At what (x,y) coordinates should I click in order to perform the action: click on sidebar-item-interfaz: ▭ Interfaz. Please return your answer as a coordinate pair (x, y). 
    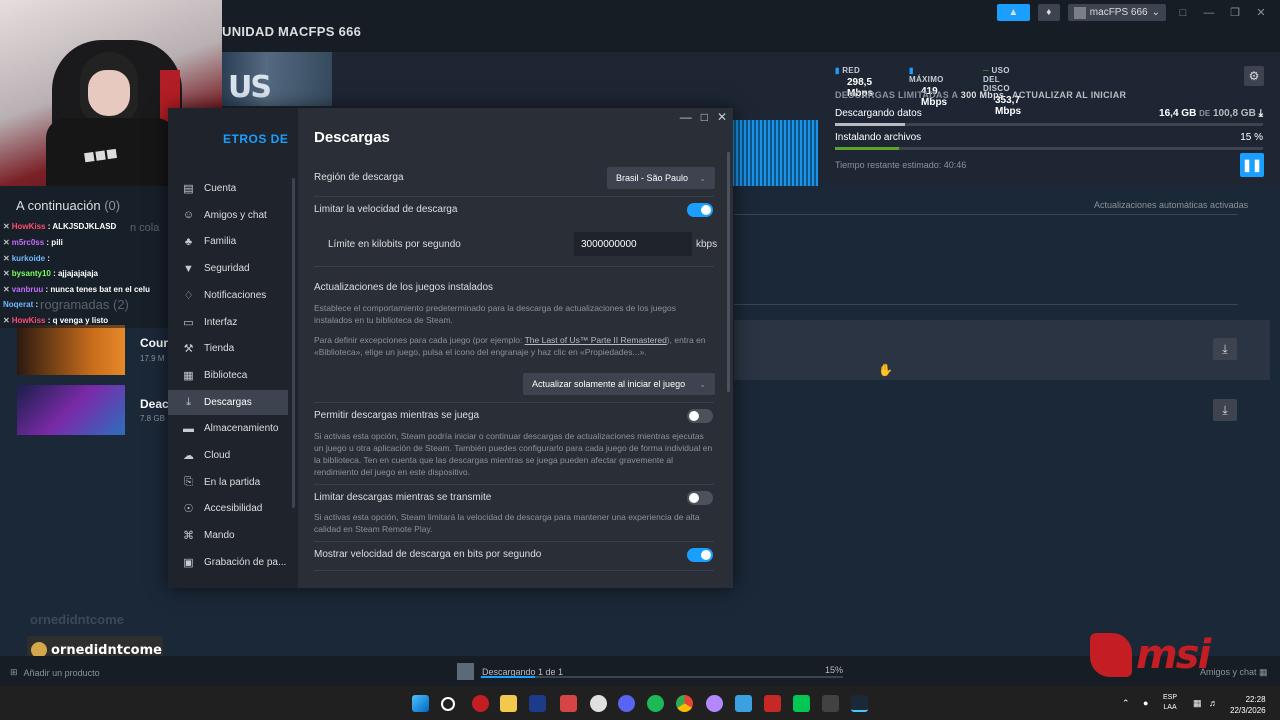
    Looking at the image, I should click on (228, 322).